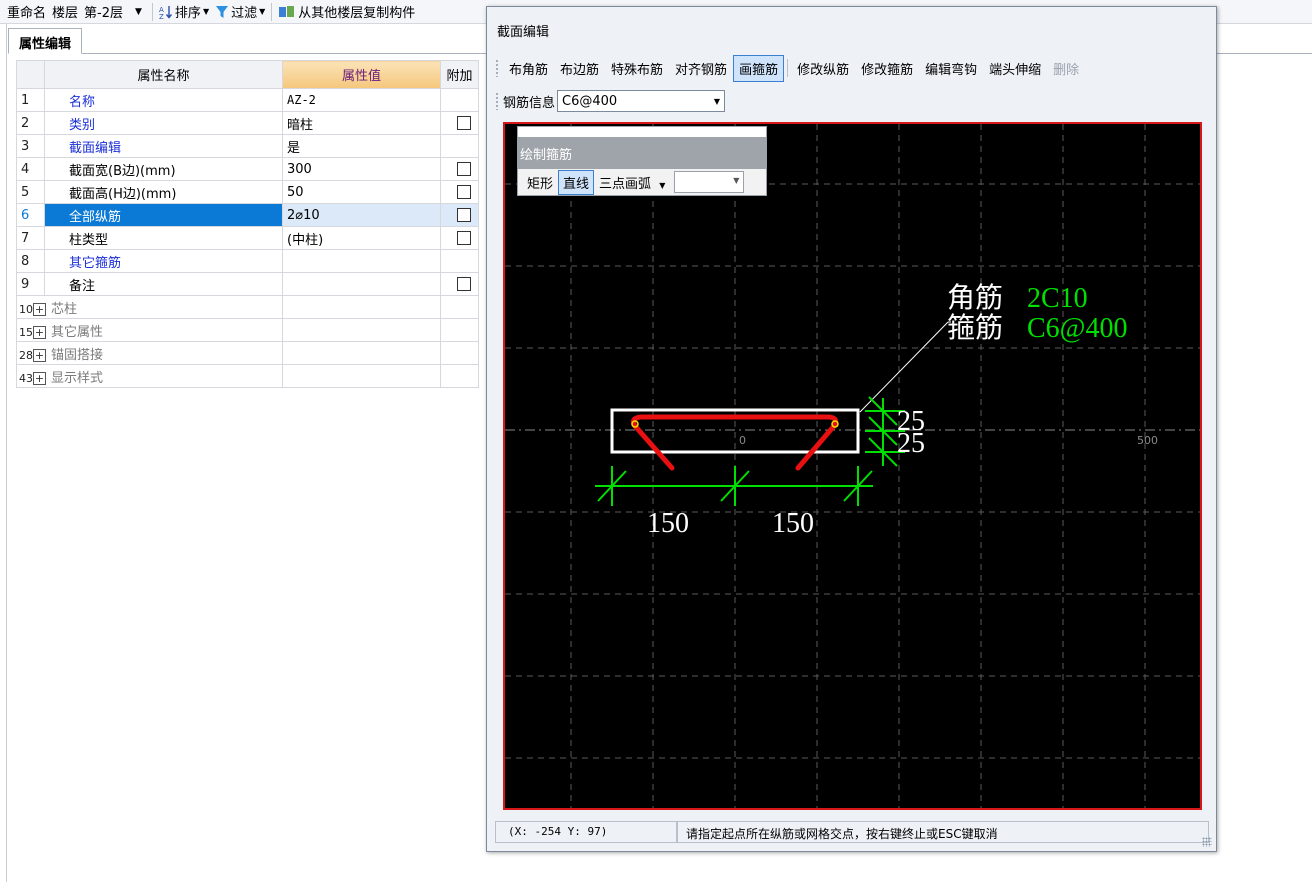  I want to click on dimension-25-bottom: 25, so click(911, 443).